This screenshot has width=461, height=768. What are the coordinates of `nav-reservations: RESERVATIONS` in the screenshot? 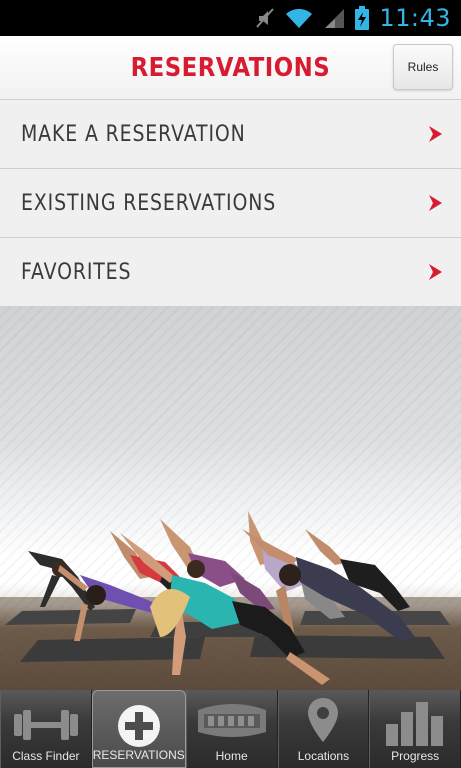 It's located at (138, 729).